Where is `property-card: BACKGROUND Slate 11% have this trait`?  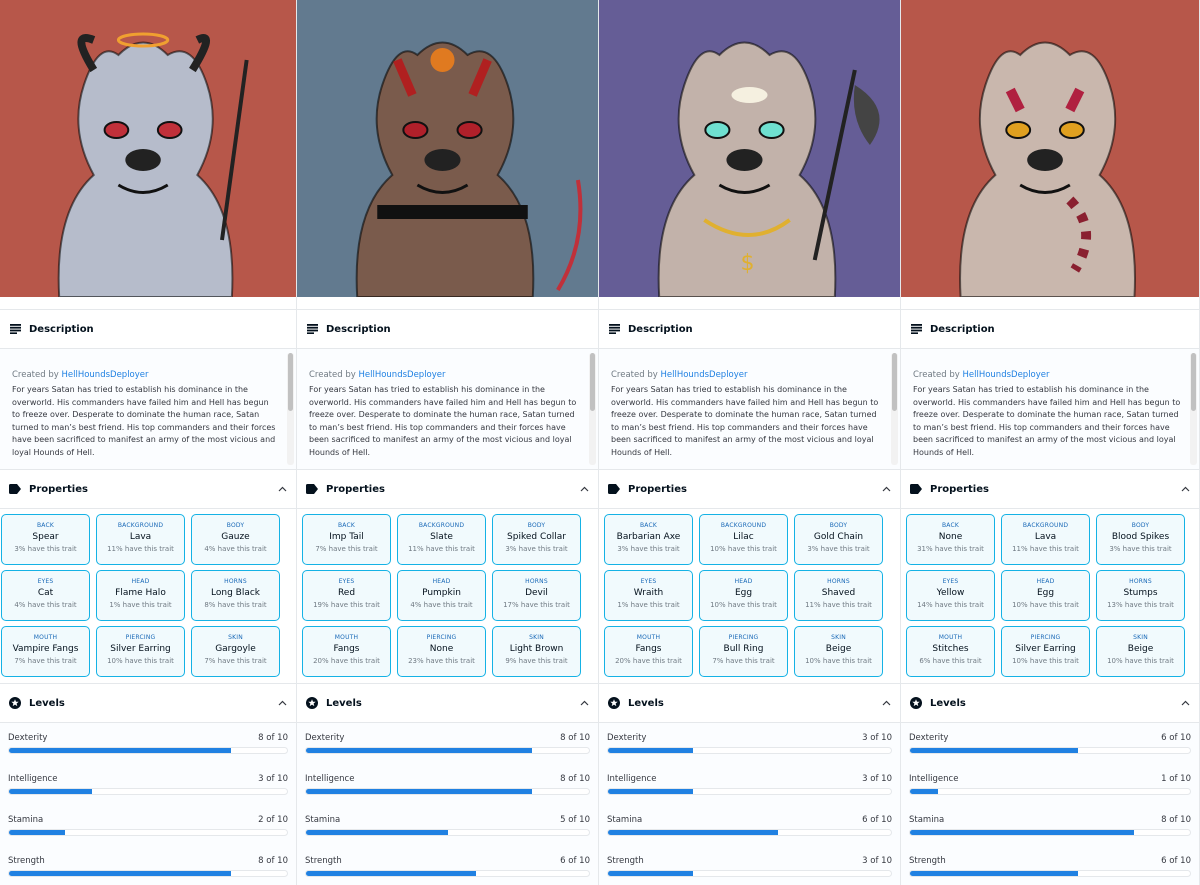 property-card: BACKGROUND Slate 11% have this trait is located at coordinates (441, 539).